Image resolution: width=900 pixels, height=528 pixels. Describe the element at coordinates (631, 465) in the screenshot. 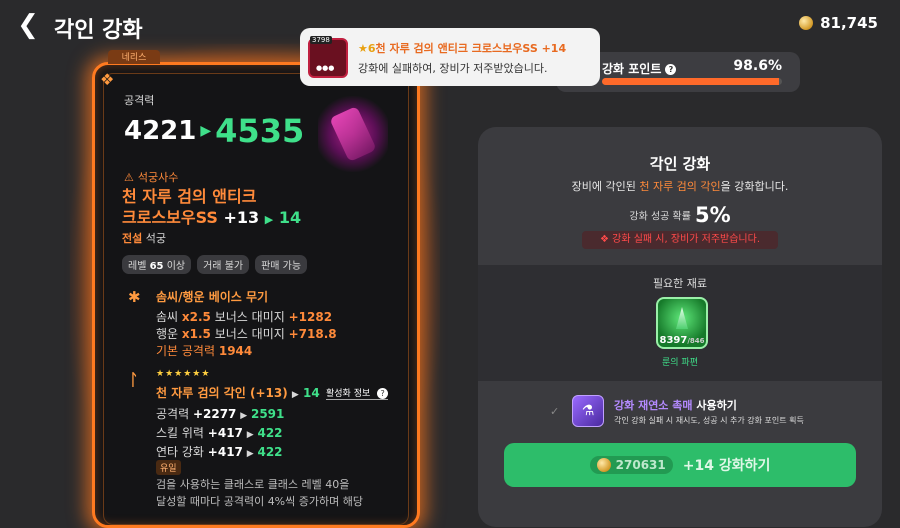

I see `enhance-cost: 270631` at that location.